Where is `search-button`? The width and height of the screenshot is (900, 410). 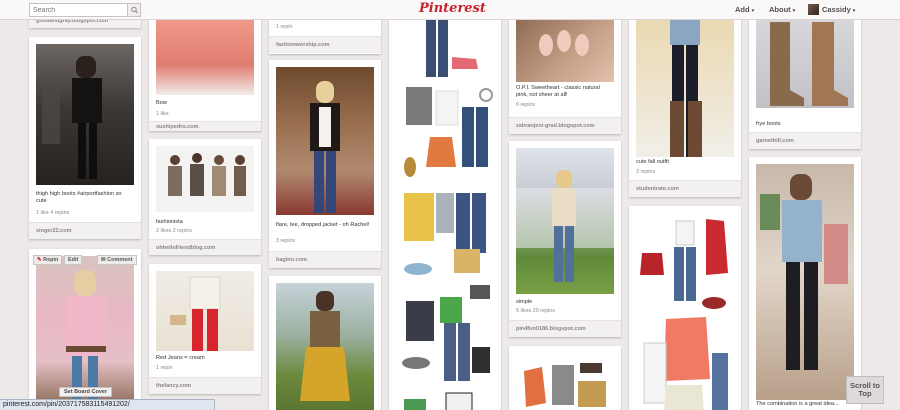
search-button is located at coordinates (133, 10).